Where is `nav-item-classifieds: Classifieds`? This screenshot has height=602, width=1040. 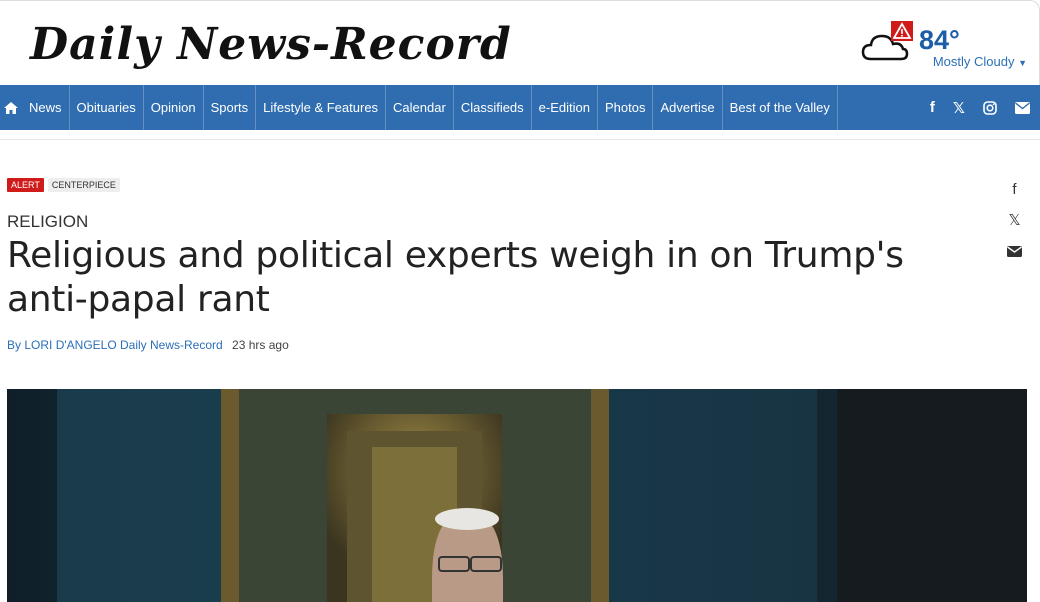
nav-item-classifieds: Classifieds is located at coordinates (491, 107).